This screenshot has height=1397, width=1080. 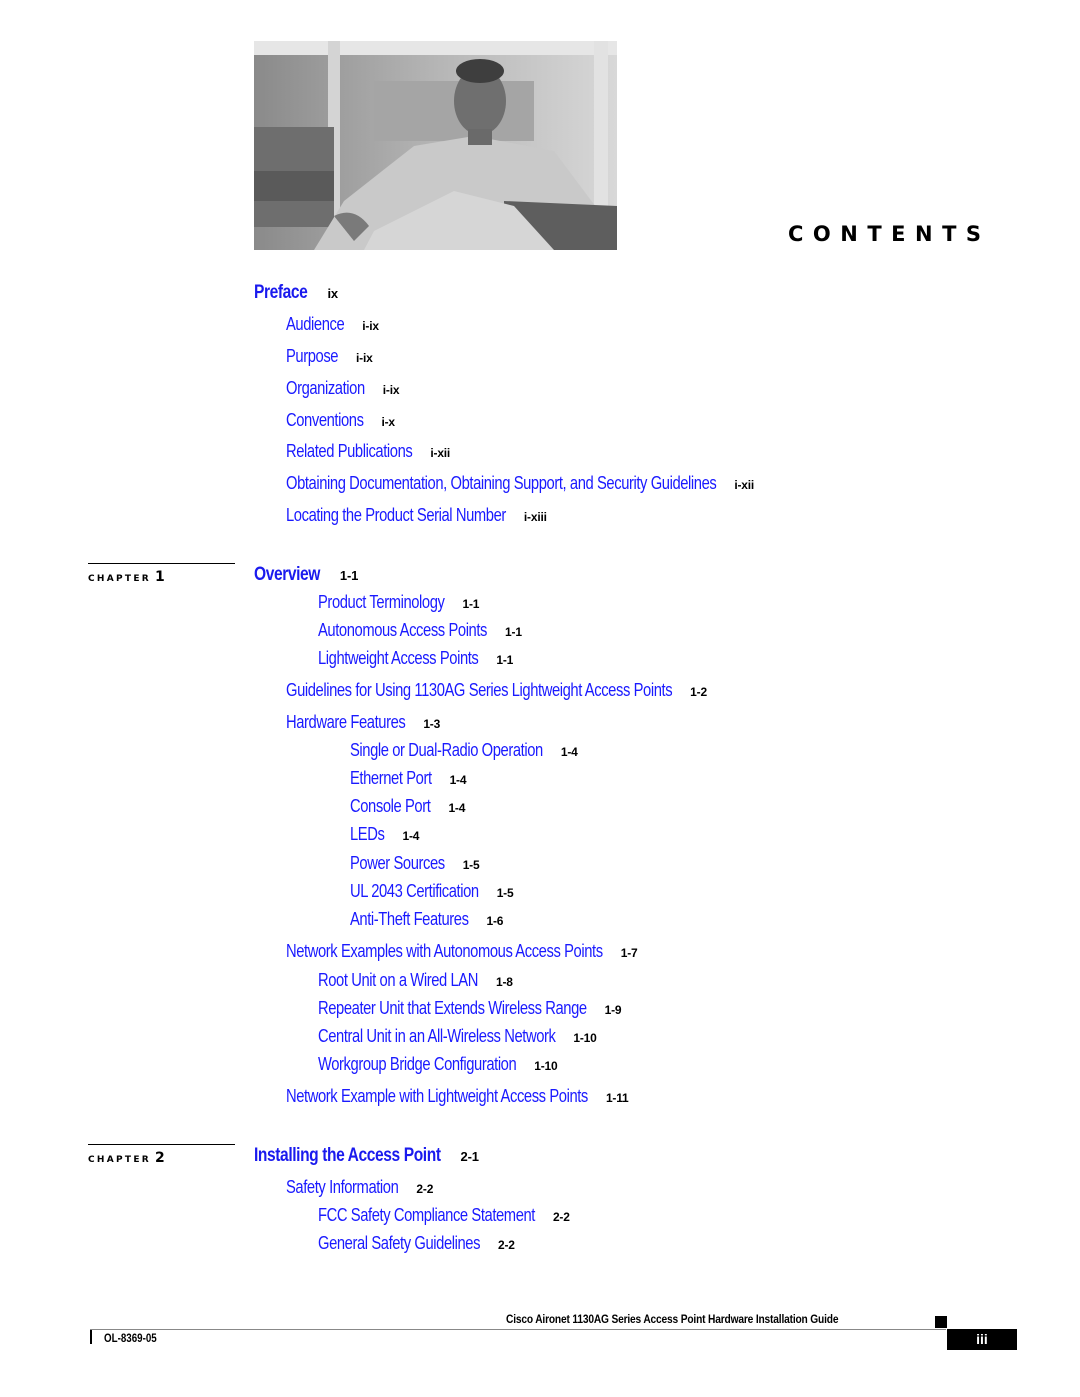 What do you see at coordinates (391, 778) in the screenshot?
I see `toc-entry-title: Ethernet Port` at bounding box center [391, 778].